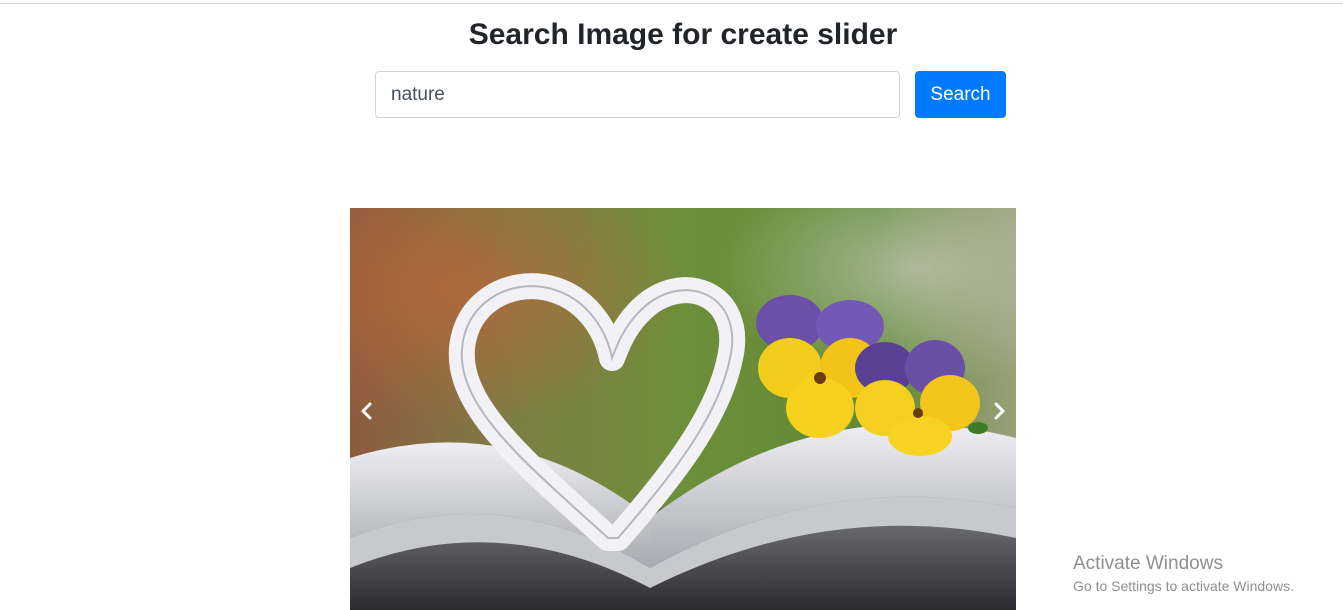  Describe the element at coordinates (683, 34) in the screenshot. I see `page-title: Search Image for create slider` at that location.